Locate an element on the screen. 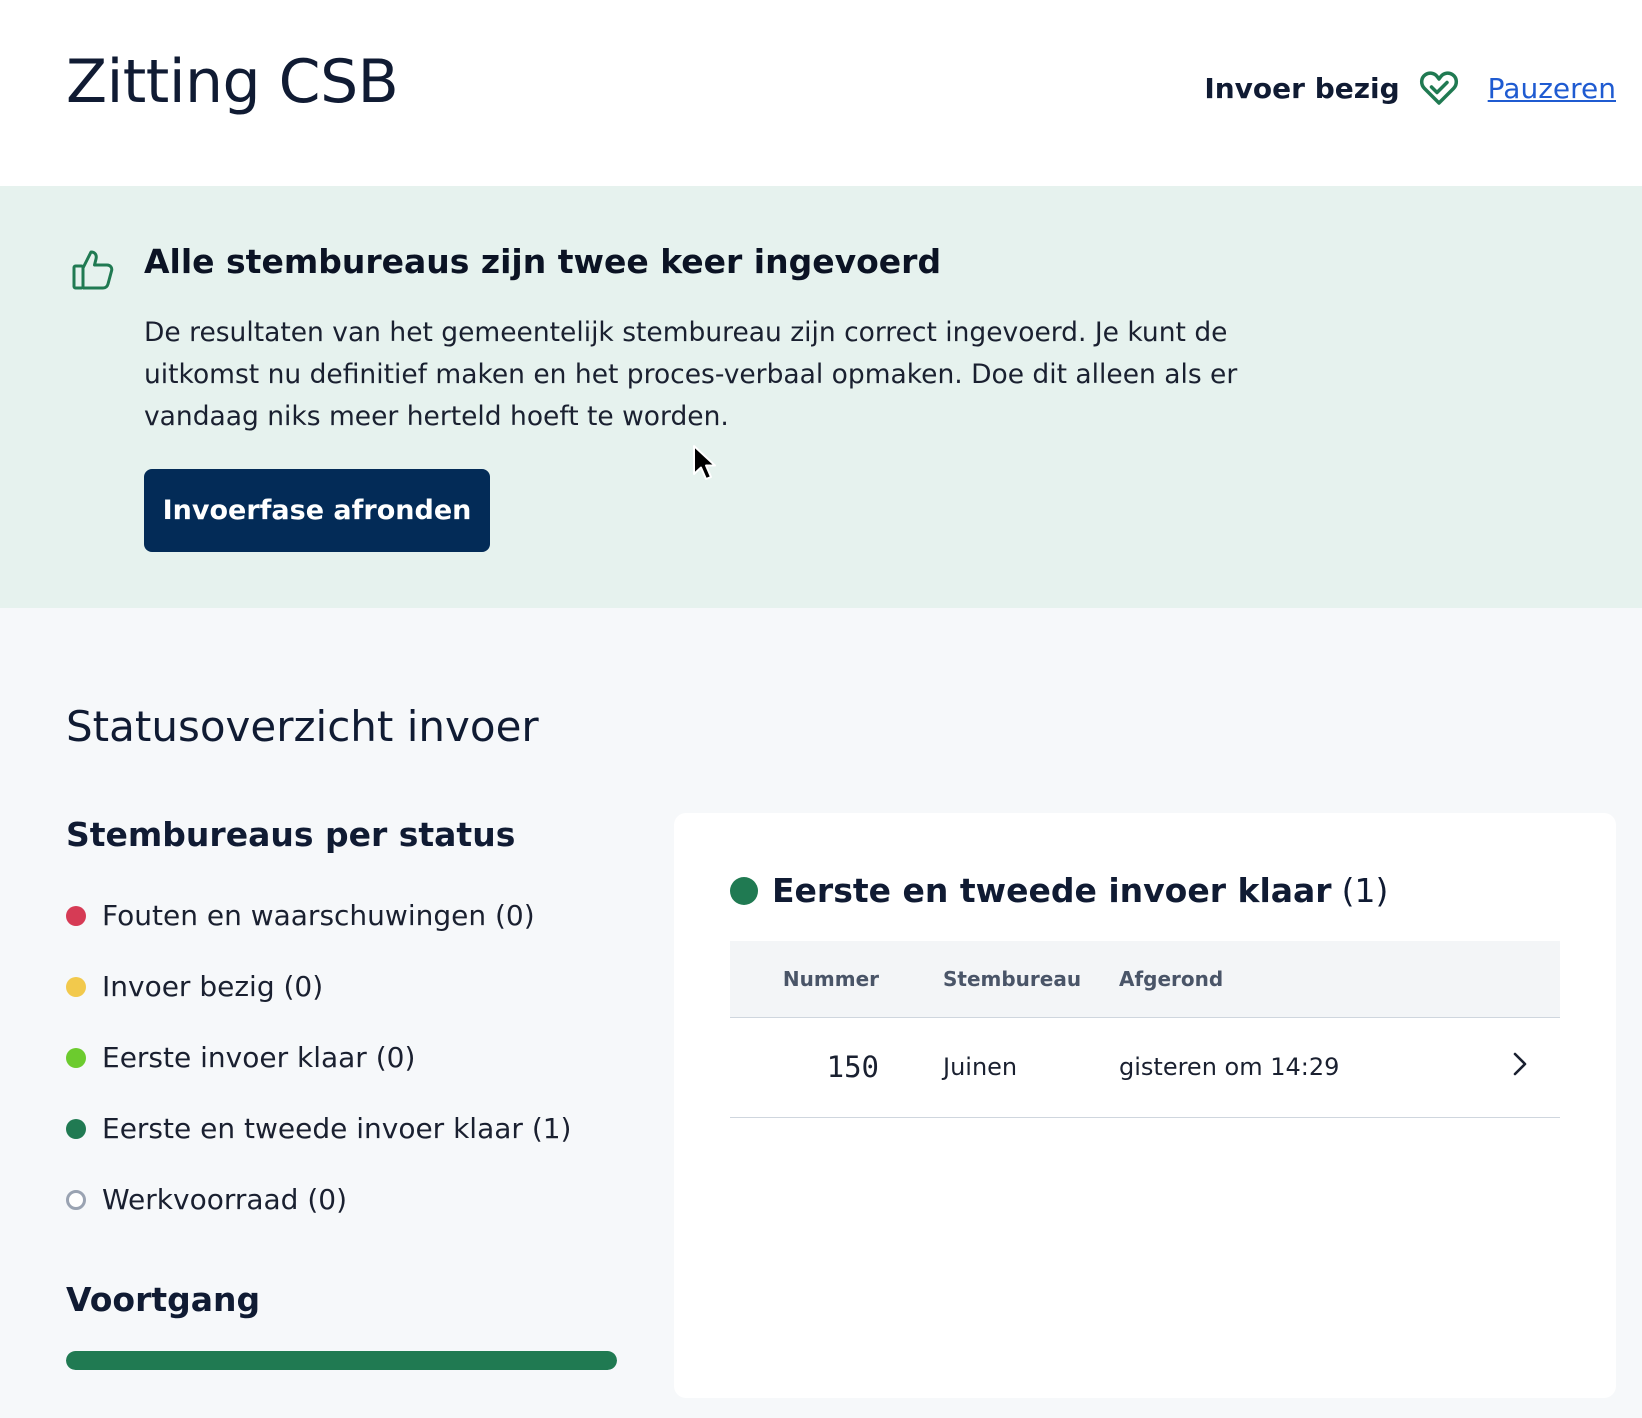 The image size is (1642, 1418). status-item-both-done: Eerste en tweede invoer klaar (1) is located at coordinates (318, 1128).